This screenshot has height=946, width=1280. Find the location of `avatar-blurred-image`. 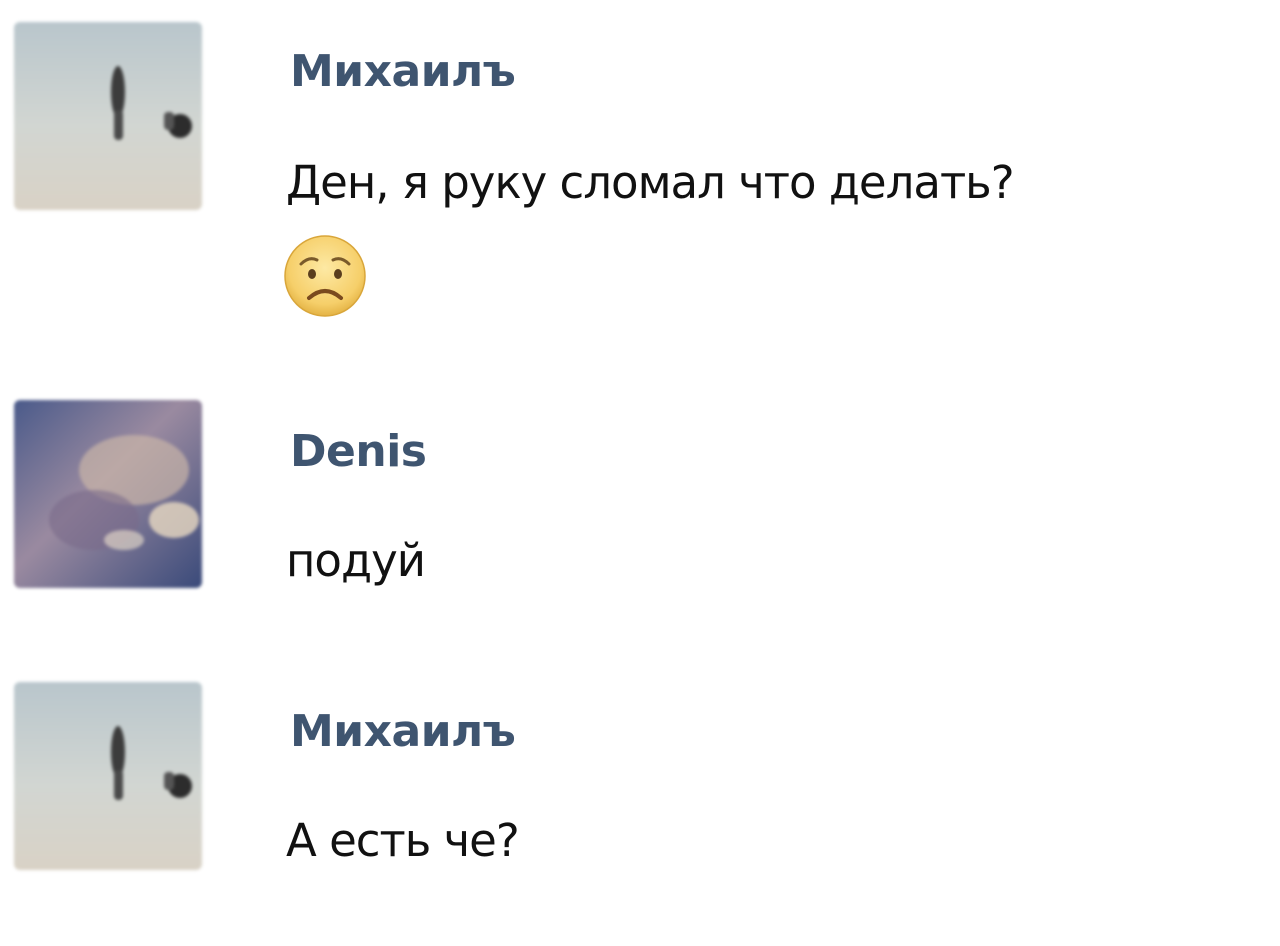

avatar-blurred-image is located at coordinates (108, 494).